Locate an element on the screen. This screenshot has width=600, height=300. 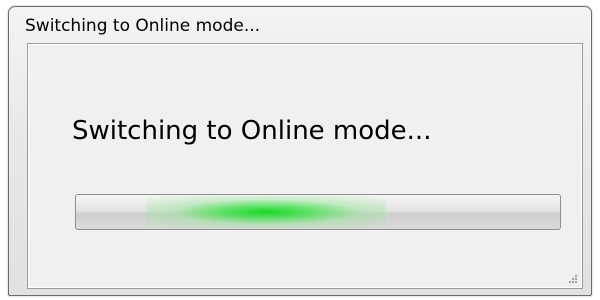
resize-grip-icon is located at coordinates (572, 278).